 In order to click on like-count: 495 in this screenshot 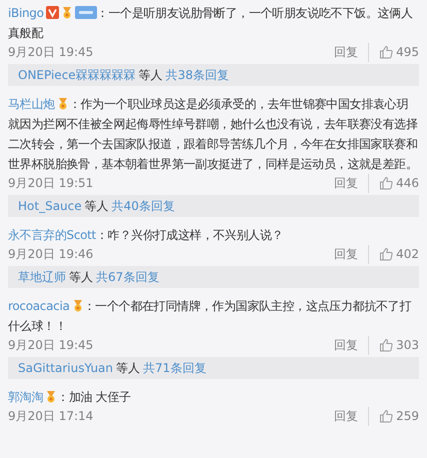, I will do `click(407, 52)`.